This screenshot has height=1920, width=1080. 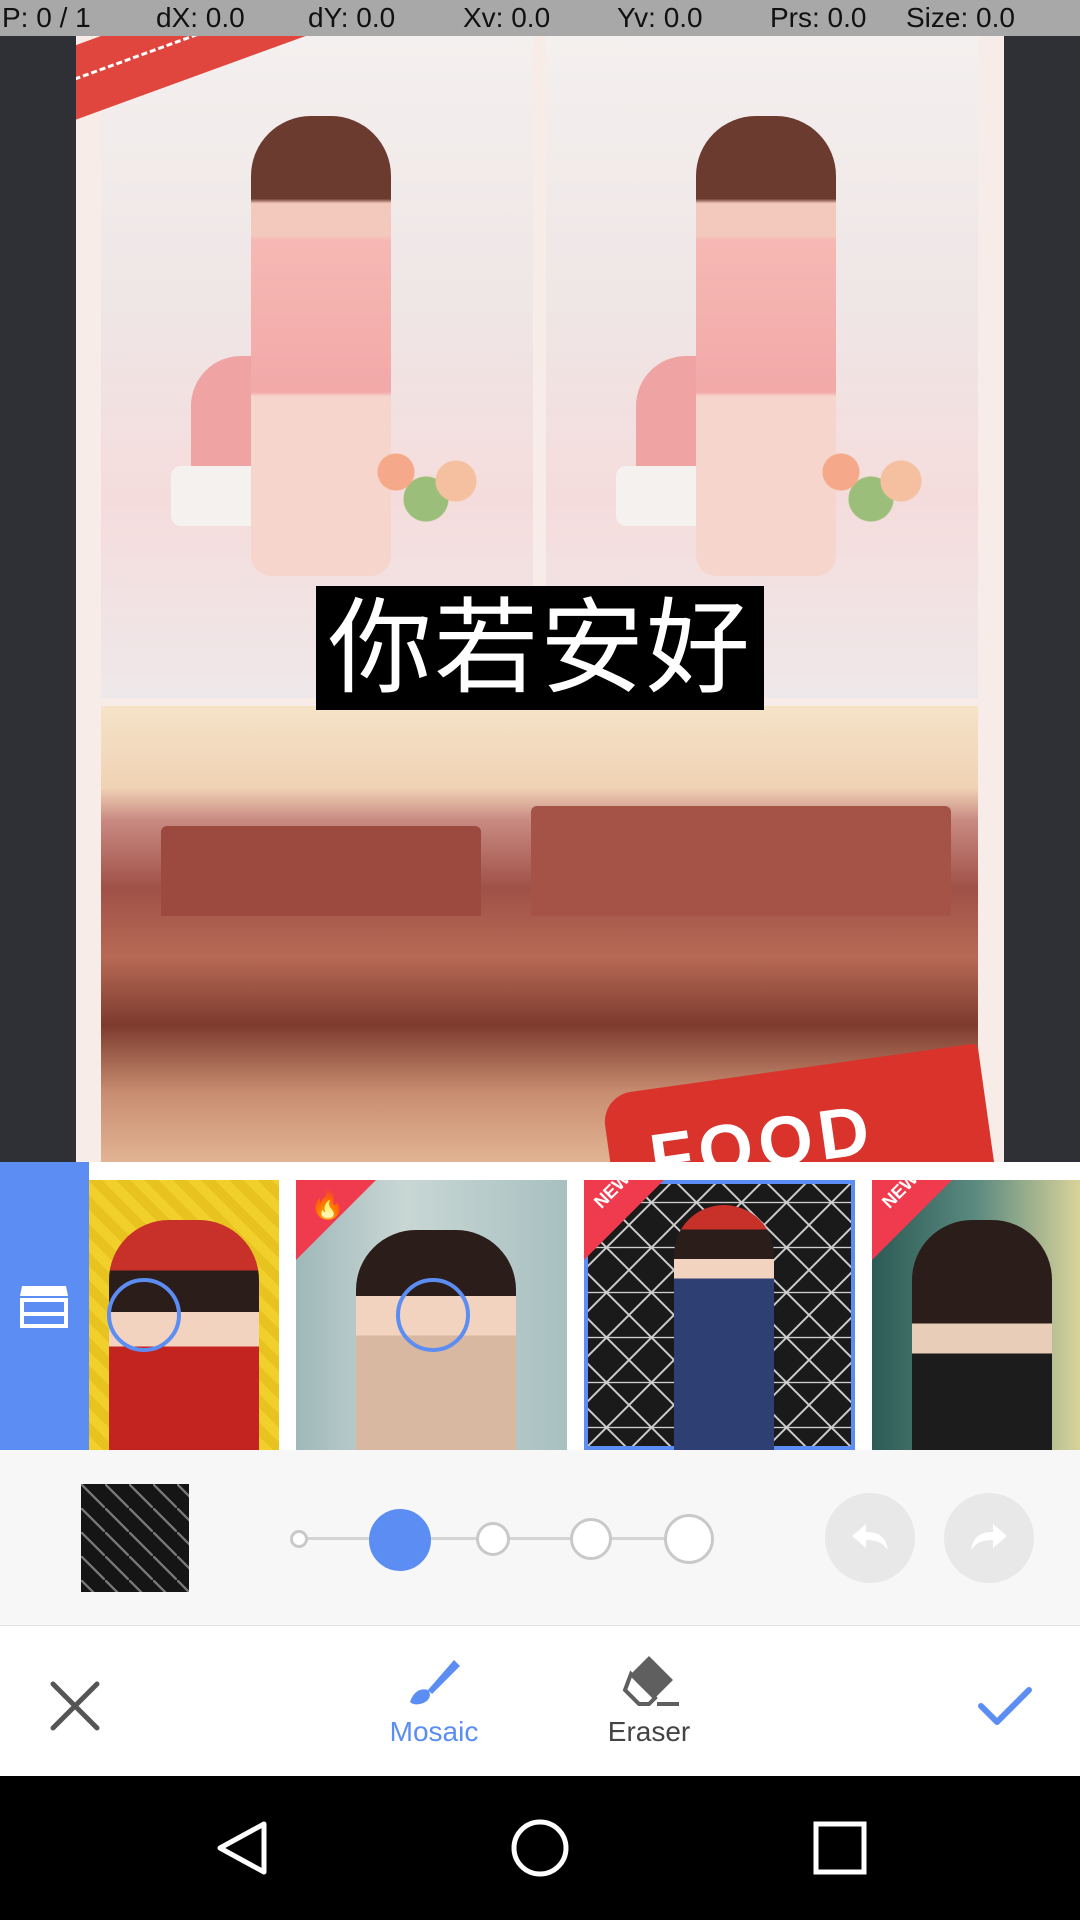 I want to click on redo-icon, so click(x=989, y=1537).